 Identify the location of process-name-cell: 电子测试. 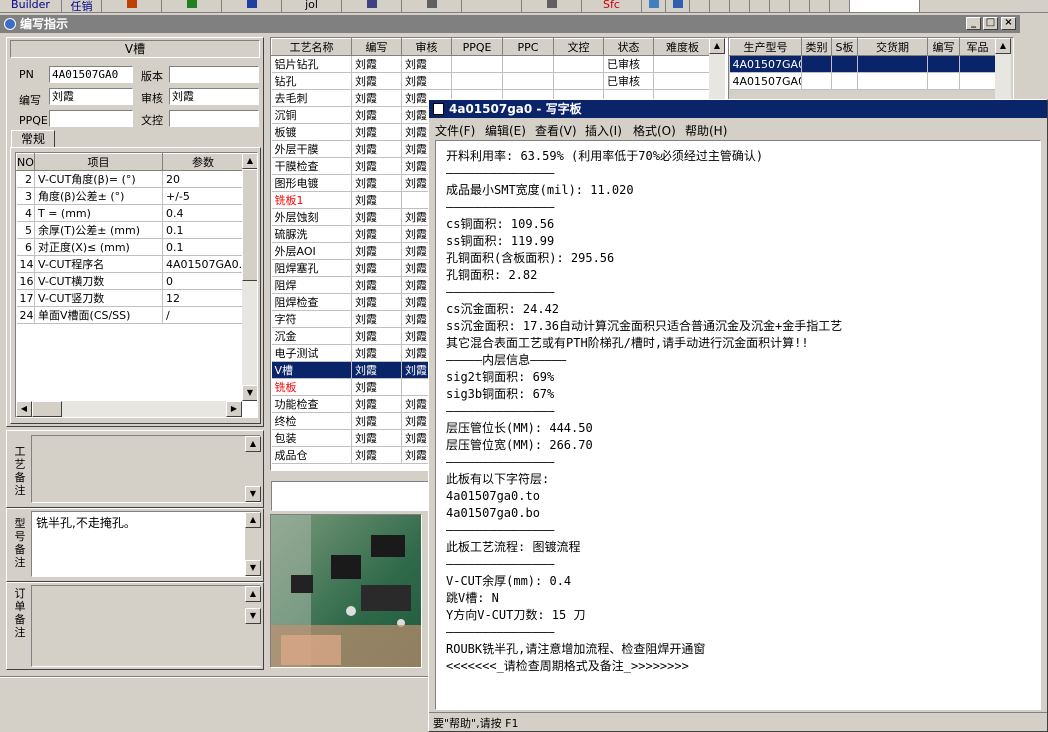
(311, 353).